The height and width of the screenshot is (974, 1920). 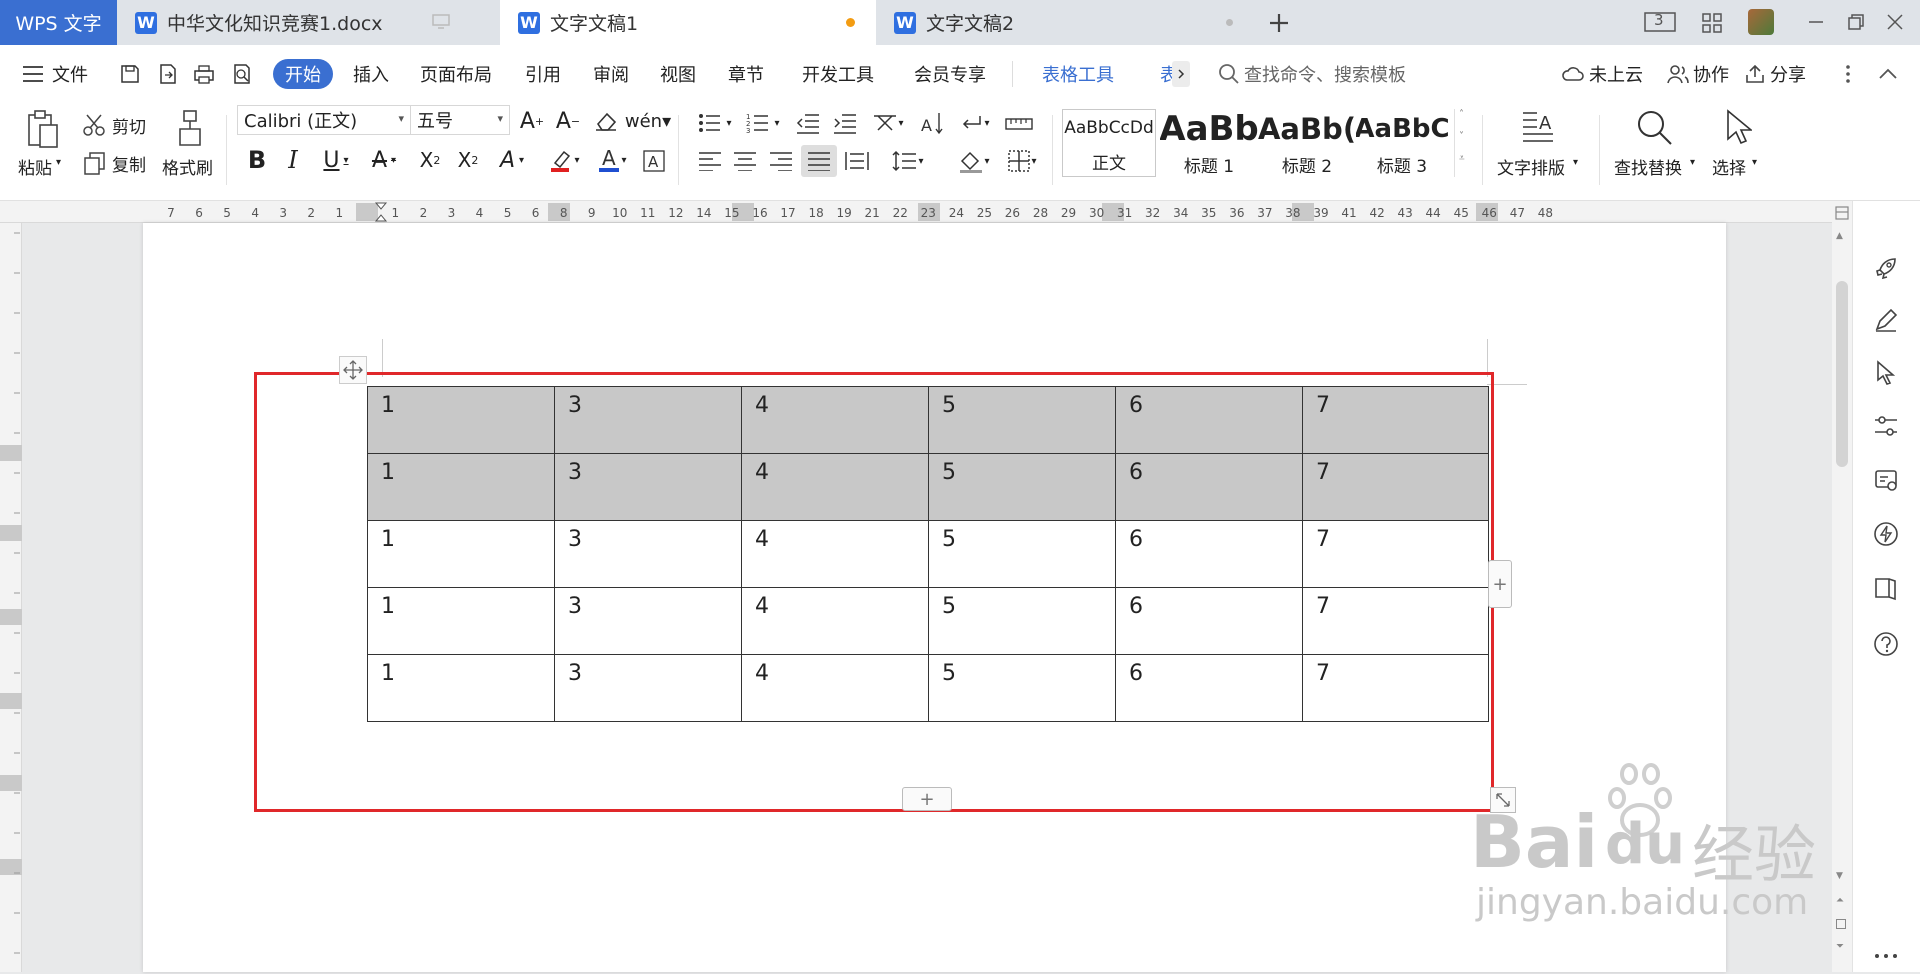 I want to click on numbered-list-icon: 1 2 3 ▾, so click(x=763, y=123).